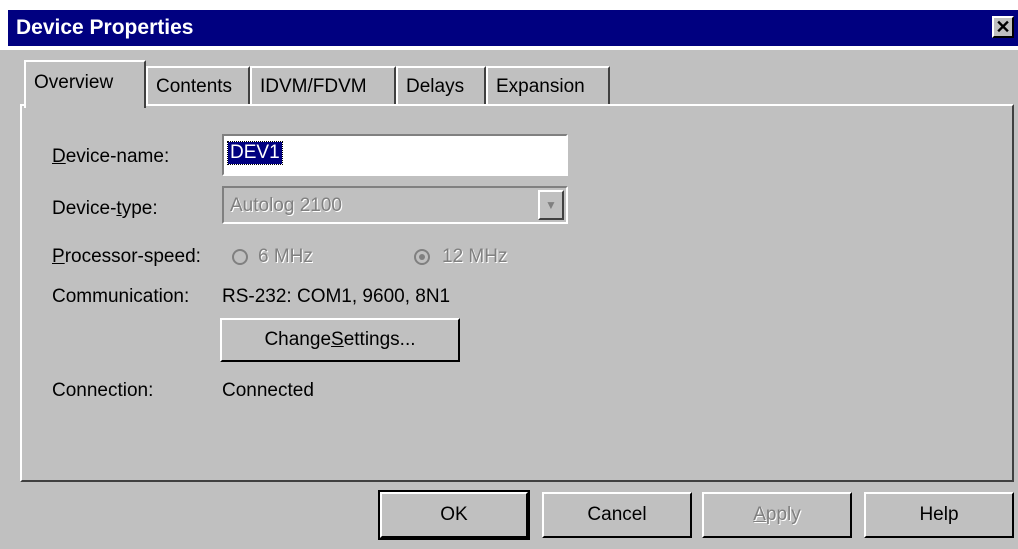 This screenshot has height=549, width=1018. Describe the element at coordinates (105, 27) in the screenshot. I see `window-title: Device Properties` at that location.